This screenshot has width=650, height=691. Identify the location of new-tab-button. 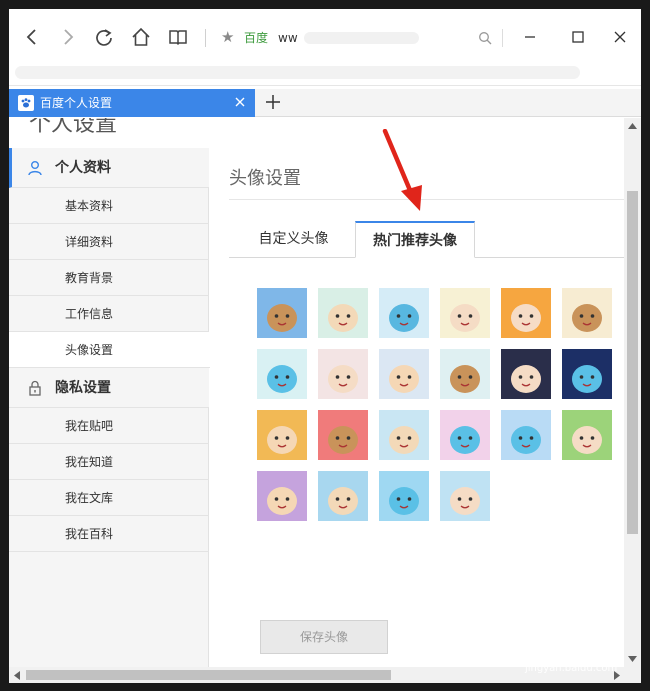
(273, 102).